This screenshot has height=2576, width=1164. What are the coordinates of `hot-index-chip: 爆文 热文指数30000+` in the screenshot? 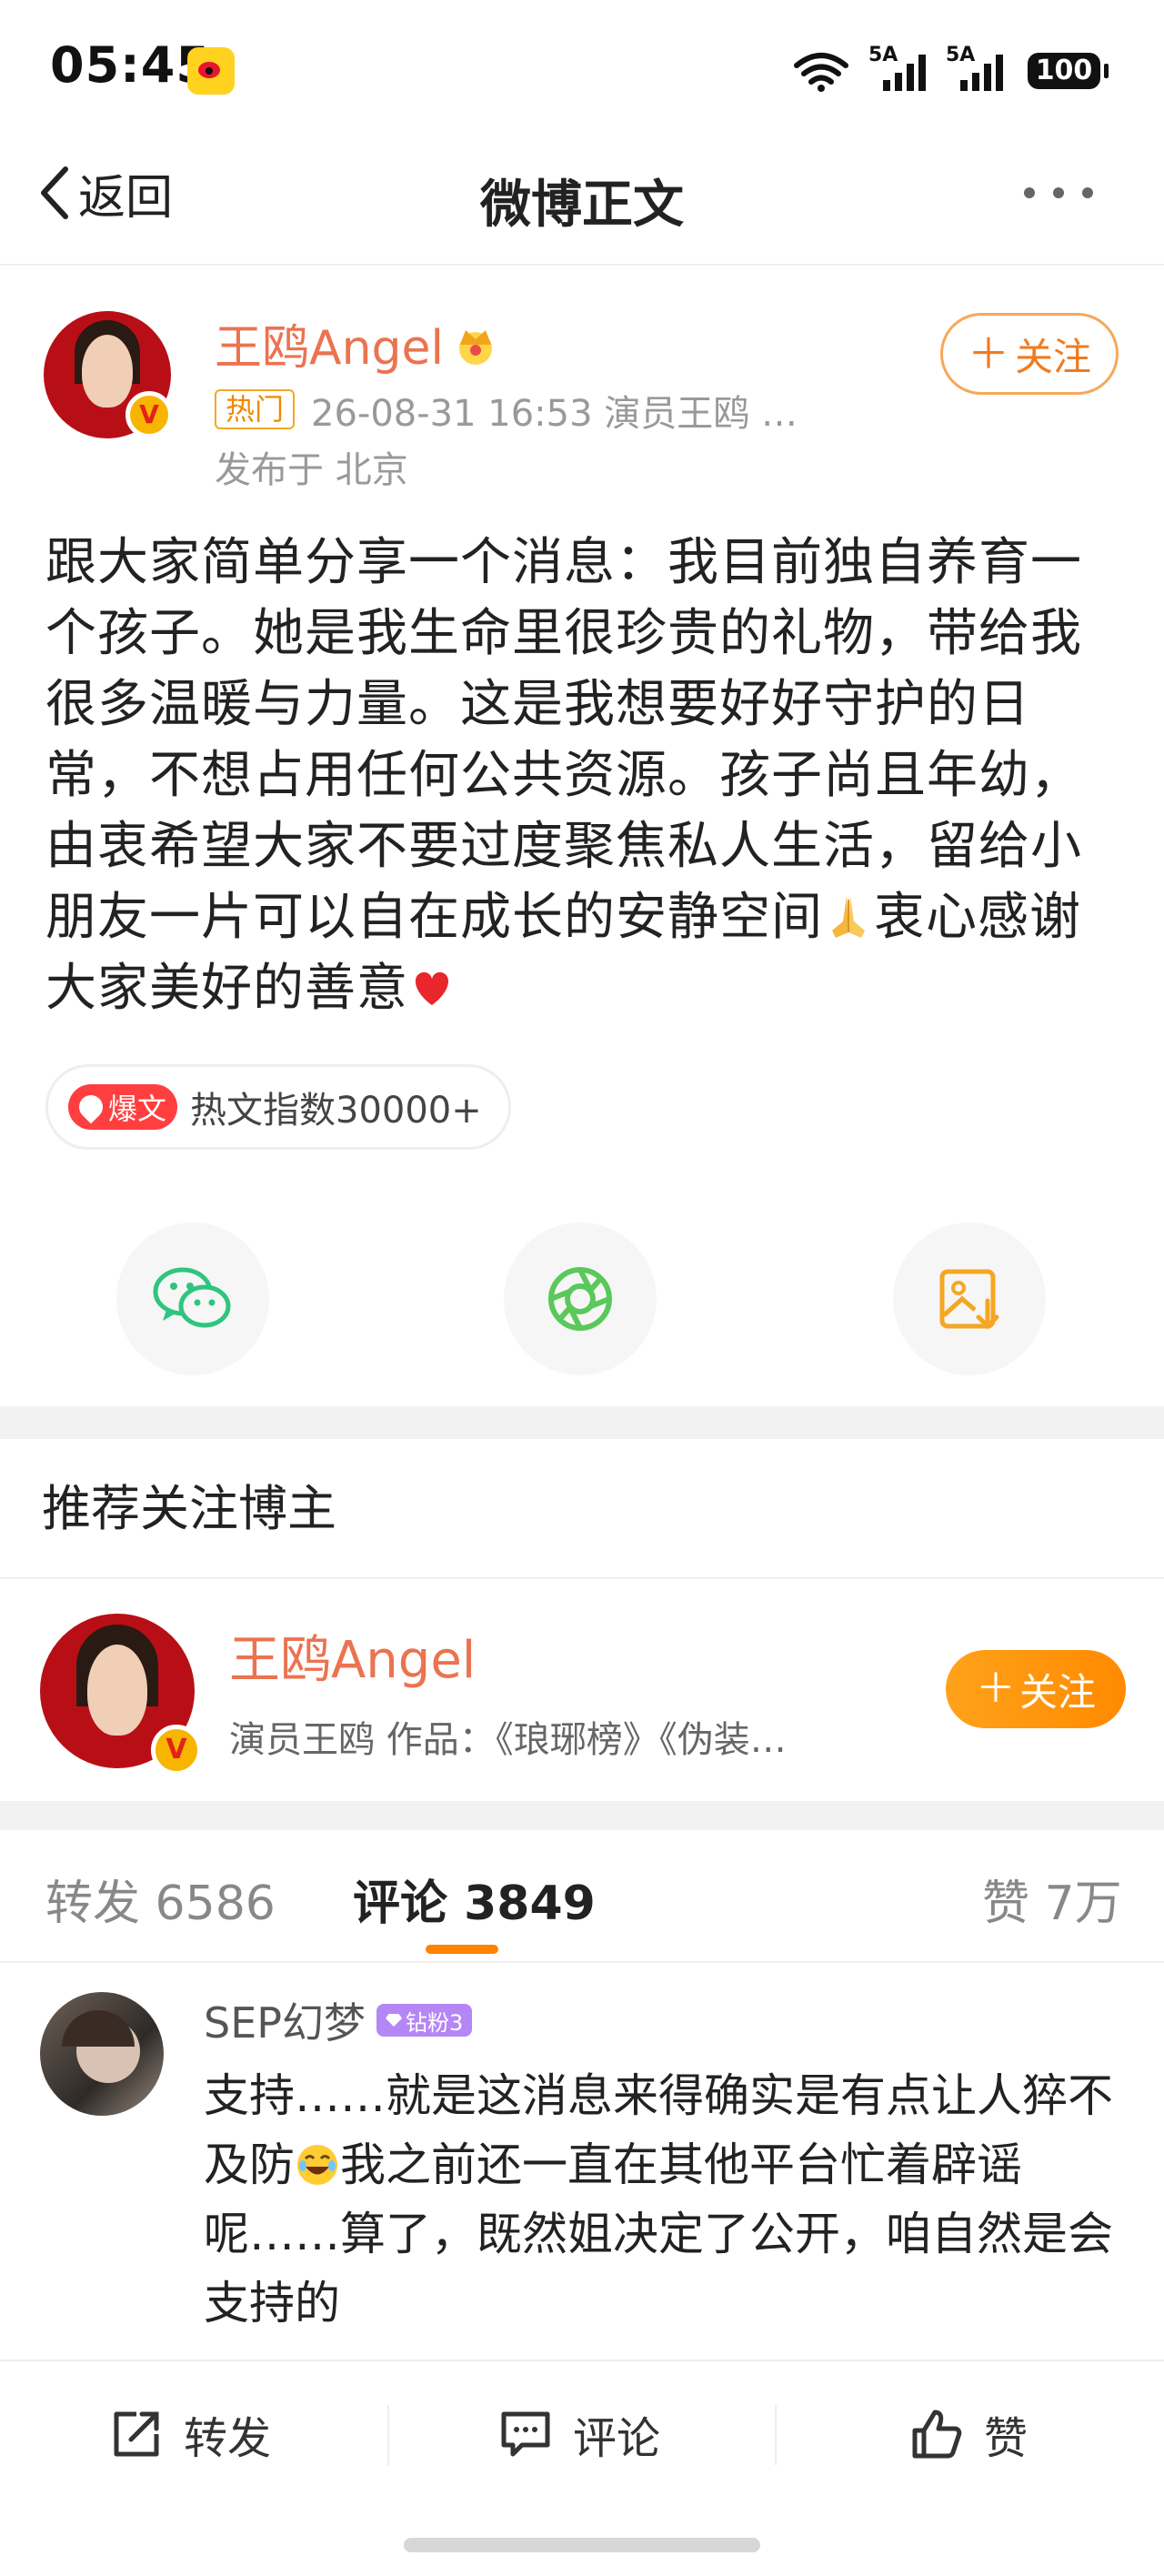 It's located at (278, 1107).